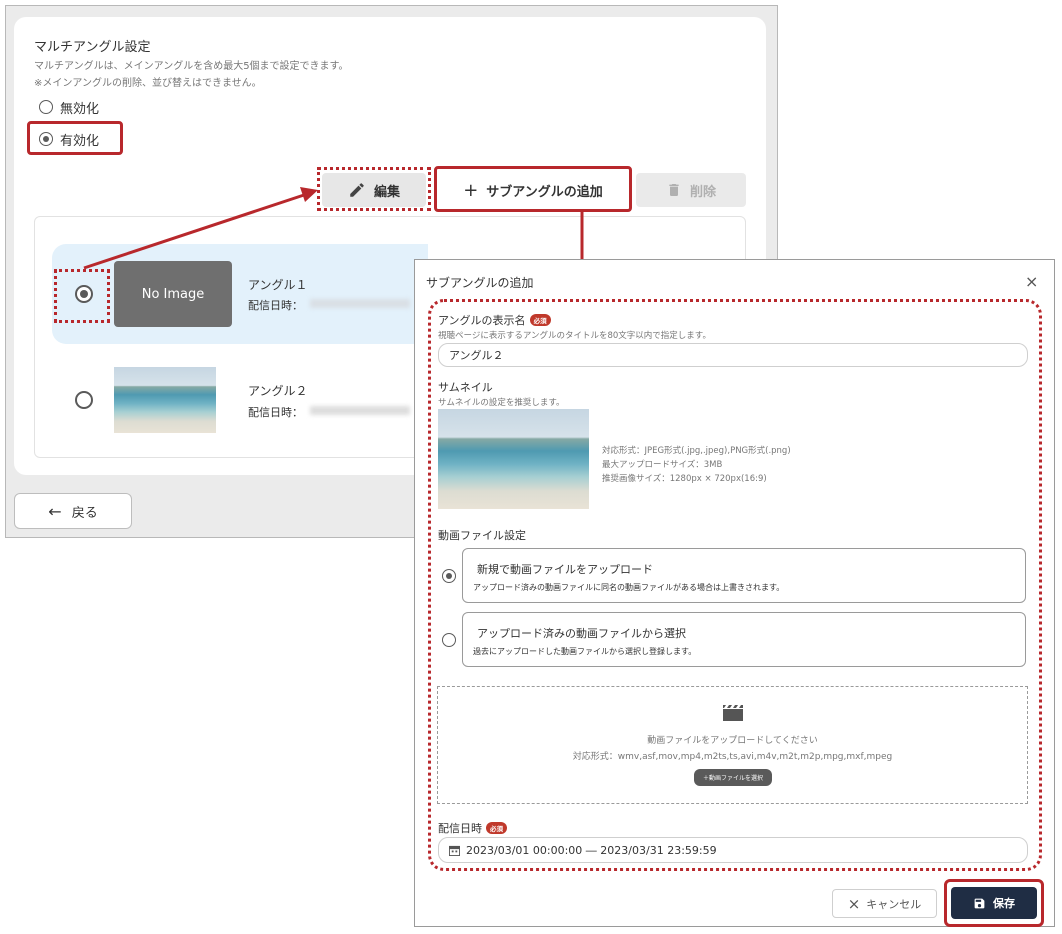 The width and height of the screenshot is (1062, 934). What do you see at coordinates (449, 576) in the screenshot?
I see `option-new-upload-radio` at bounding box center [449, 576].